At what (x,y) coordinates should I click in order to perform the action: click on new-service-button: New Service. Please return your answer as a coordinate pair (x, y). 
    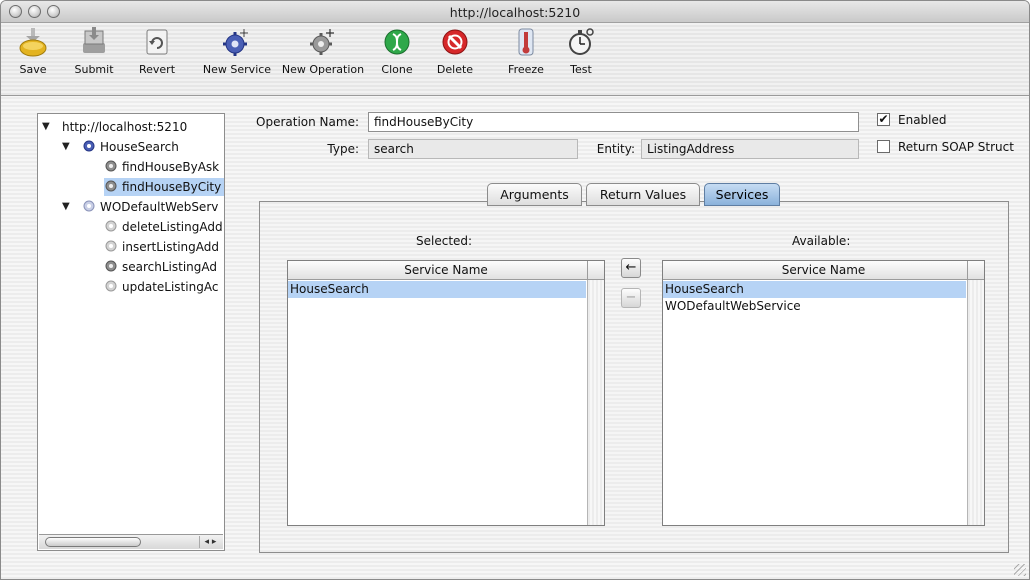
    Looking at the image, I should click on (237, 51).